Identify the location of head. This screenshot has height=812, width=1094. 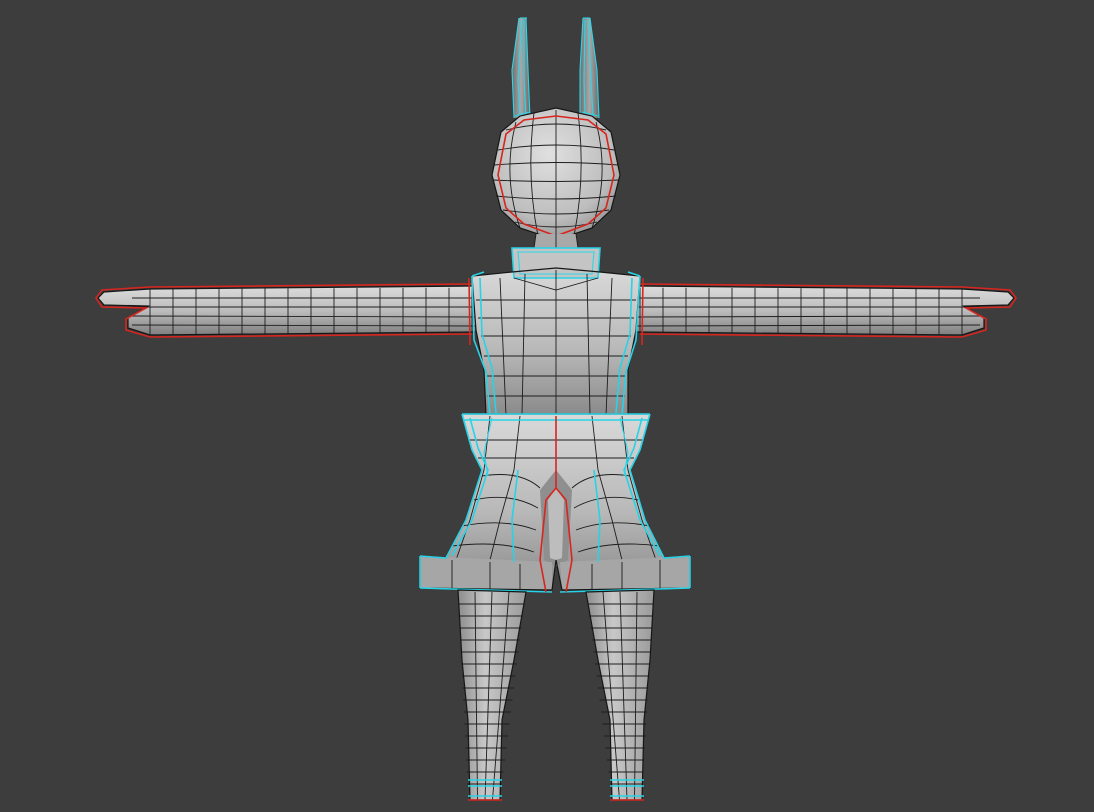
(556, 174).